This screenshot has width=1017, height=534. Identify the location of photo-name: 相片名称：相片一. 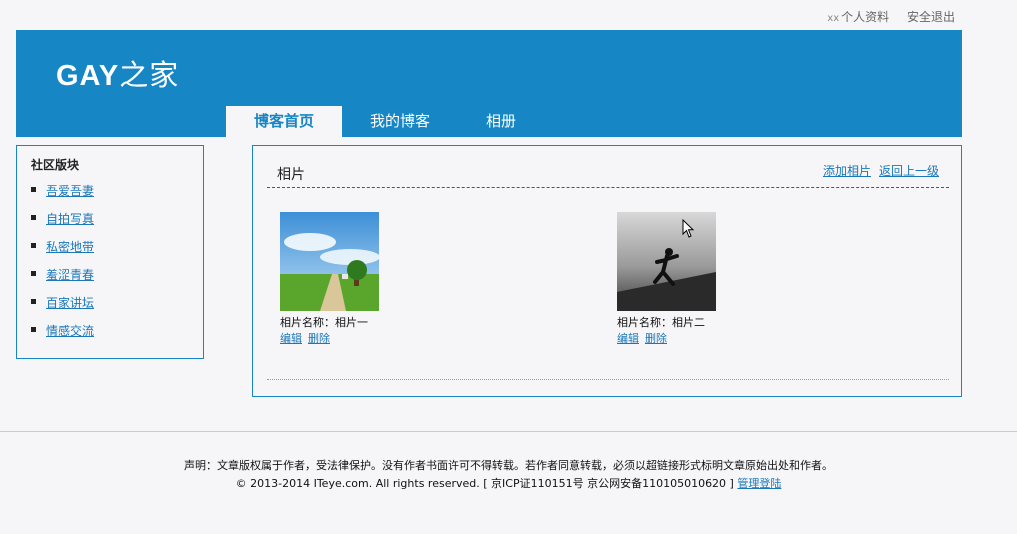
(324, 322).